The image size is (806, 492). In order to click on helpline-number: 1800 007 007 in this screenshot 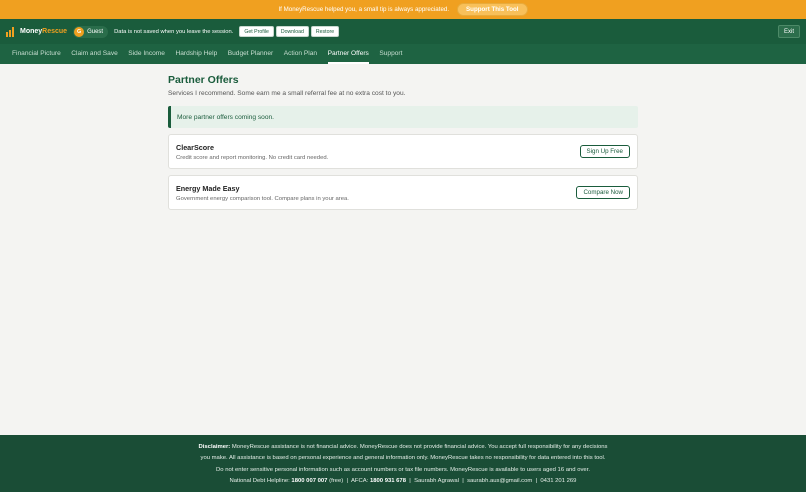, I will do `click(309, 480)`.